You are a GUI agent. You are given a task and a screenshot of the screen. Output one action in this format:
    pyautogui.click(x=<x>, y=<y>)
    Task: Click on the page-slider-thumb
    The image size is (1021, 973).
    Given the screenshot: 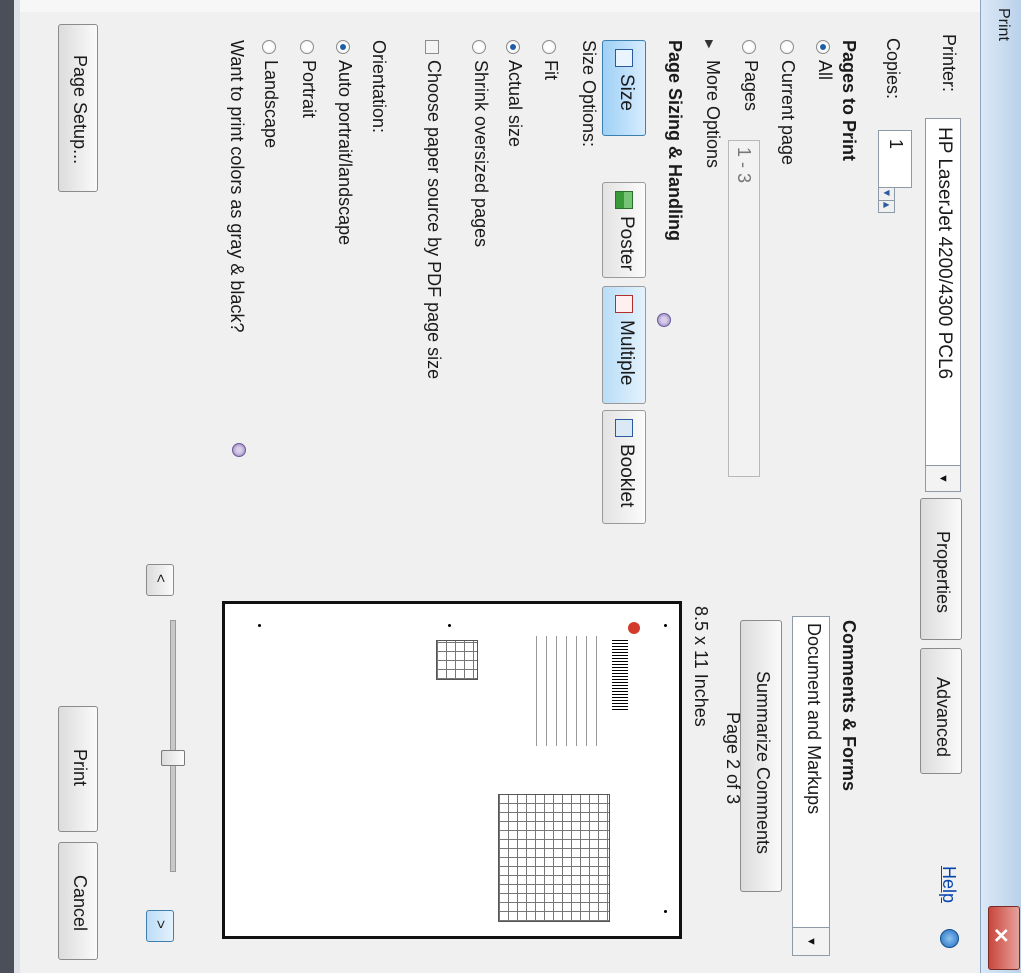 What is the action you would take?
    pyautogui.click(x=173, y=758)
    